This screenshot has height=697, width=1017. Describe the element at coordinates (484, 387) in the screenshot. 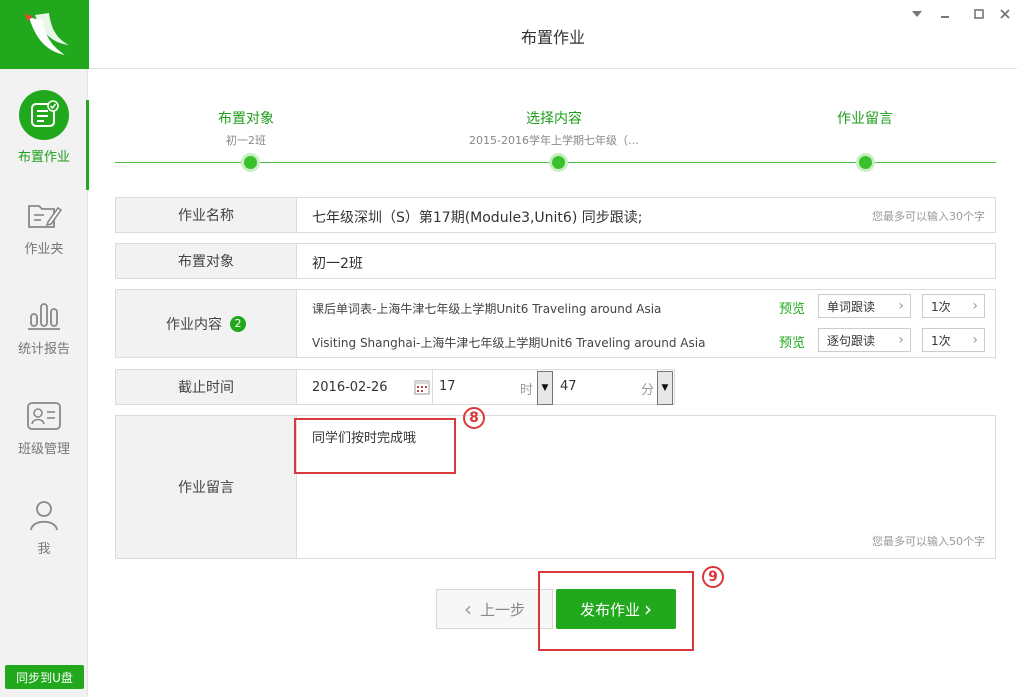

I see `hour-field: 17 时` at that location.